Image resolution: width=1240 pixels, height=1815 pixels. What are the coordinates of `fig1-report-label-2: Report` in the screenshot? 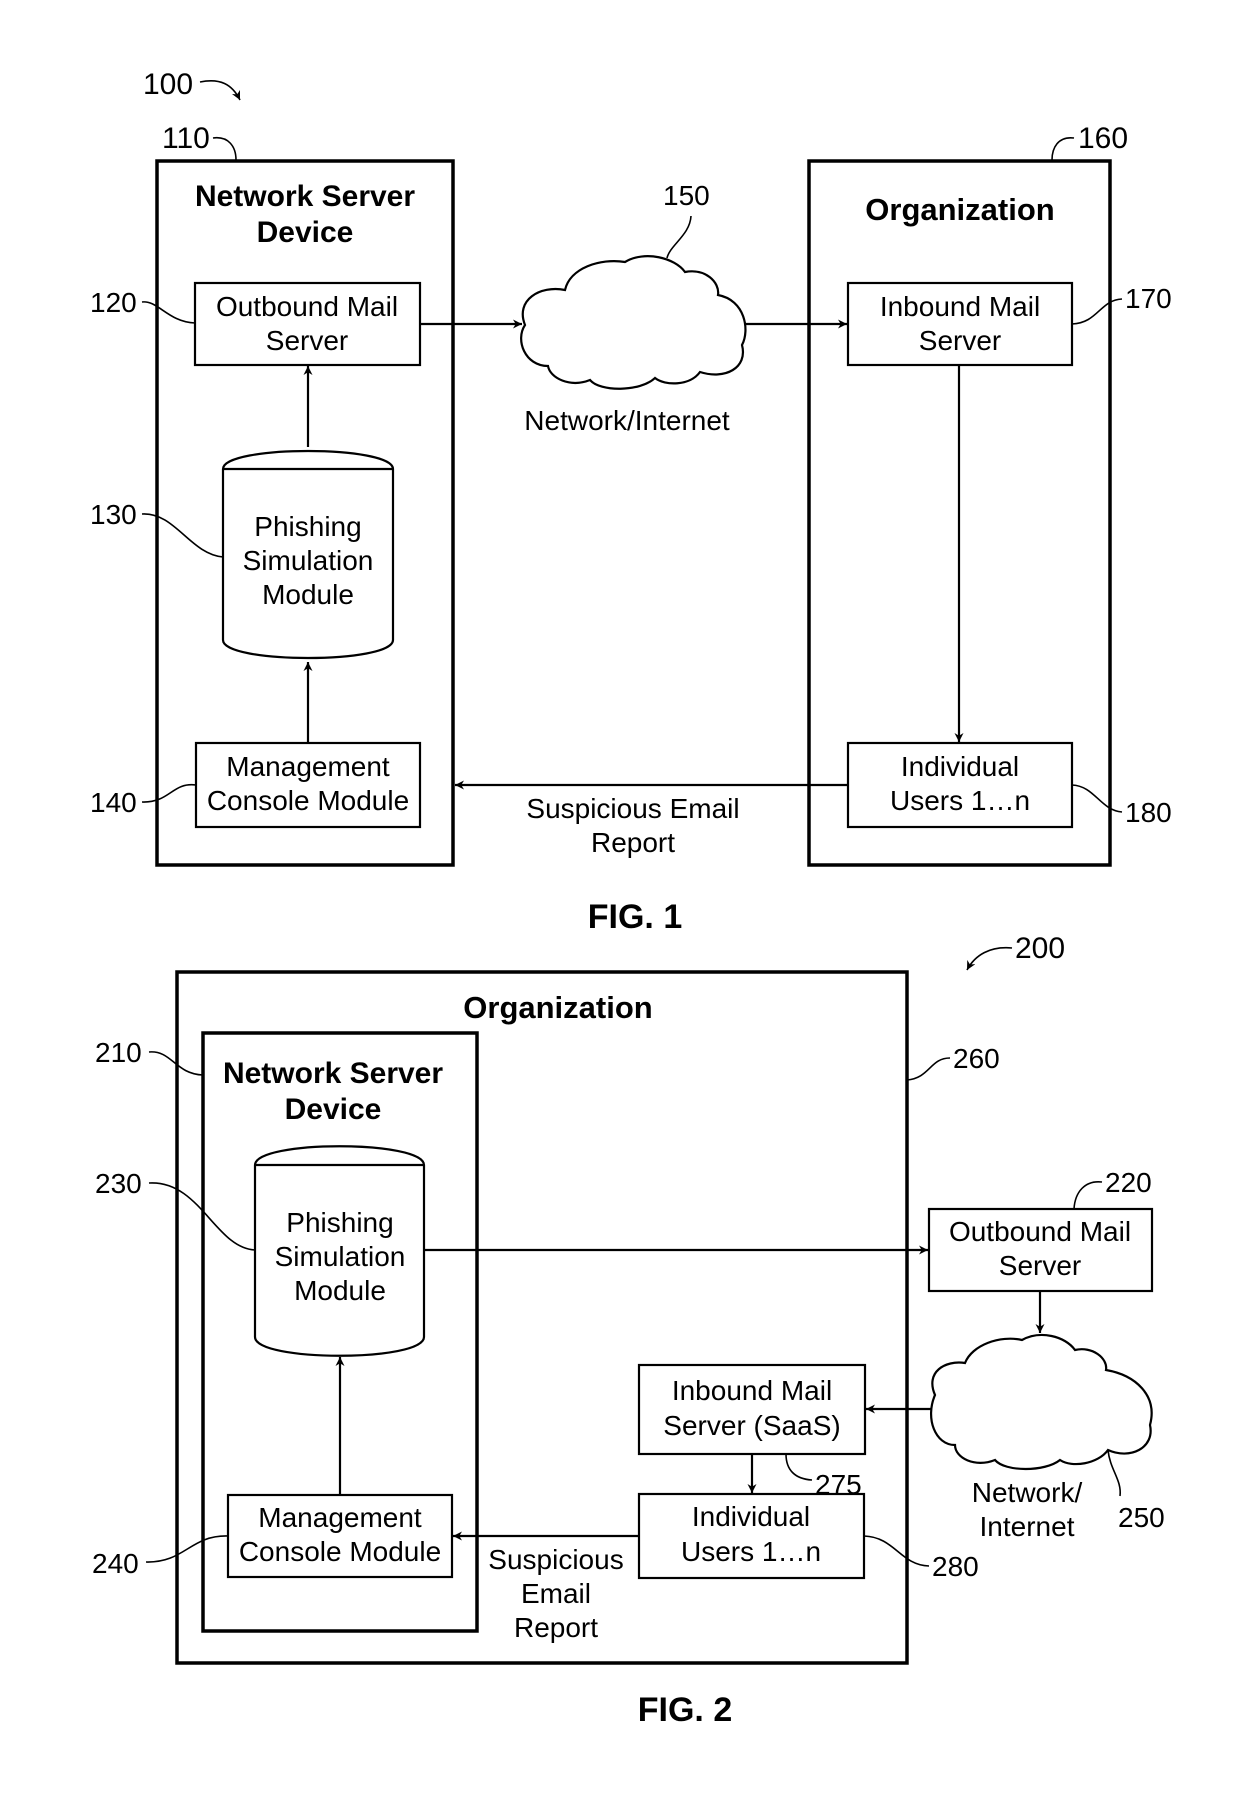 It's located at (633, 842).